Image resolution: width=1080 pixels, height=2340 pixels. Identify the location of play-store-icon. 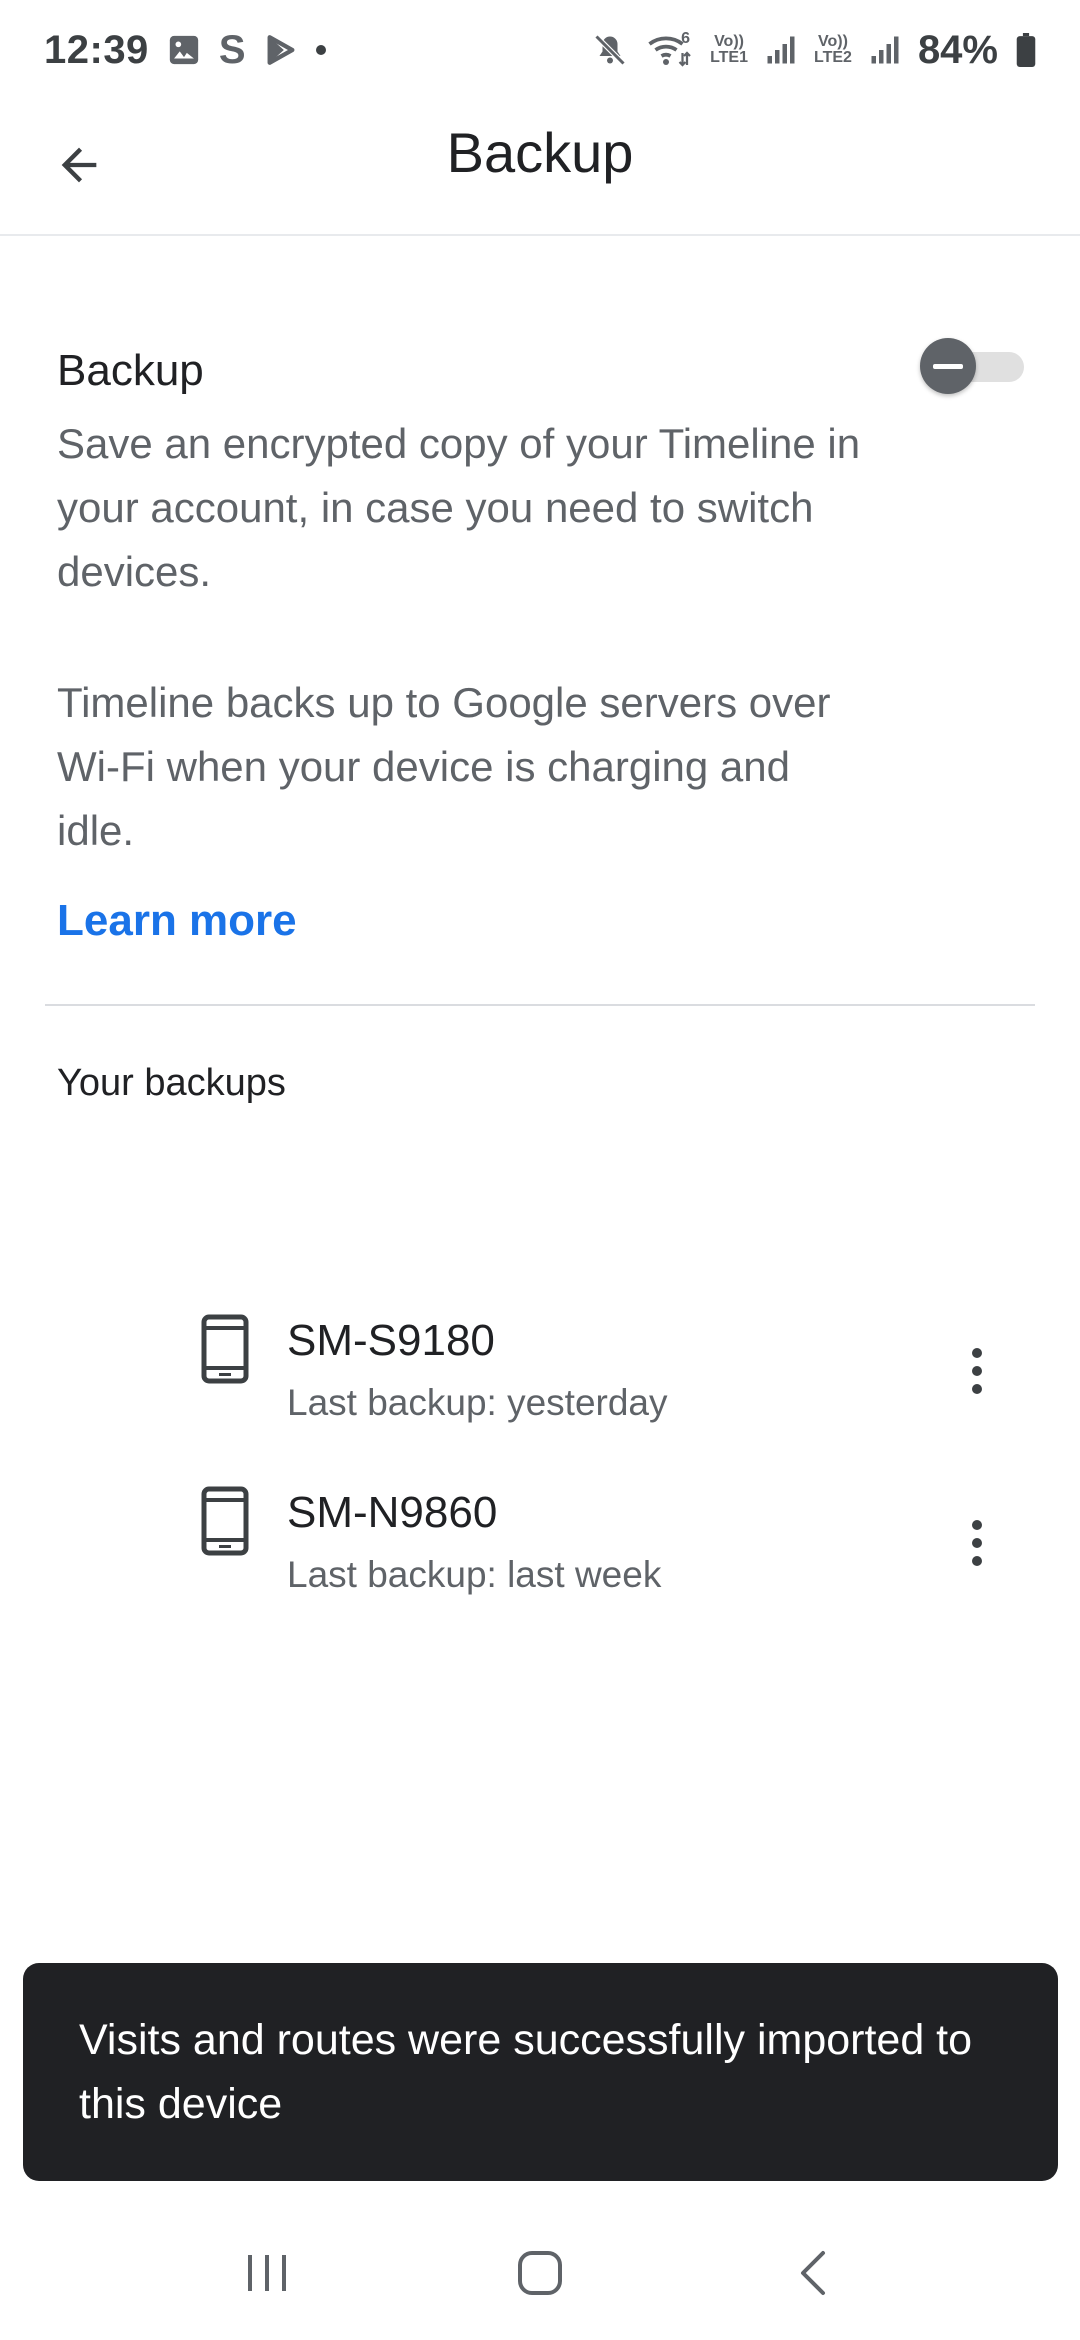
(281, 50).